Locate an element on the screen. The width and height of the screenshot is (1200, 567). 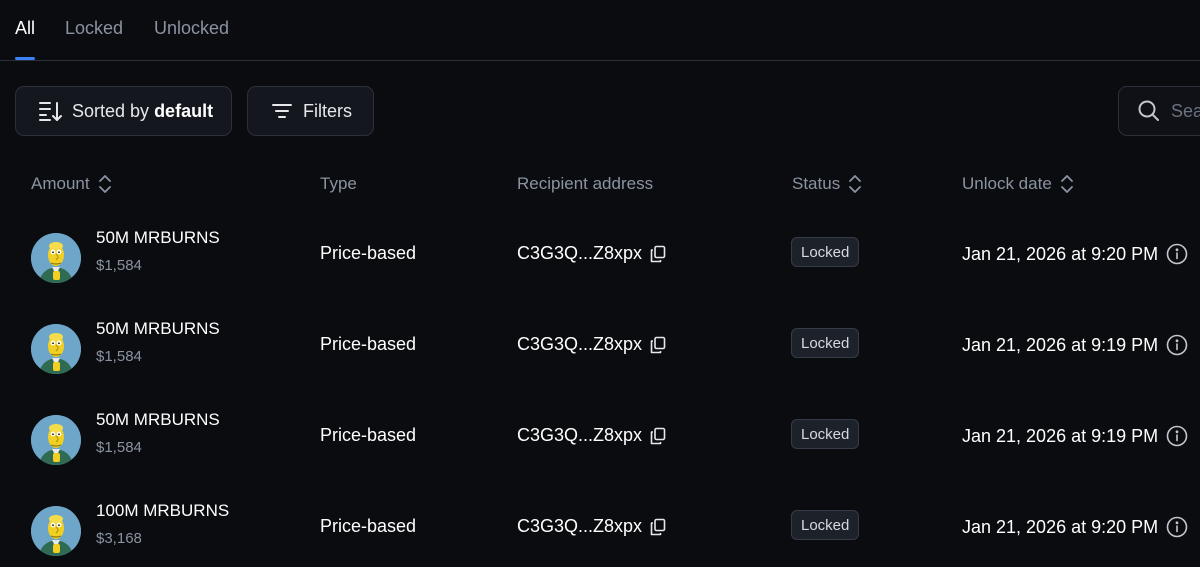
filters-button-label: Filters is located at coordinates (327, 110).